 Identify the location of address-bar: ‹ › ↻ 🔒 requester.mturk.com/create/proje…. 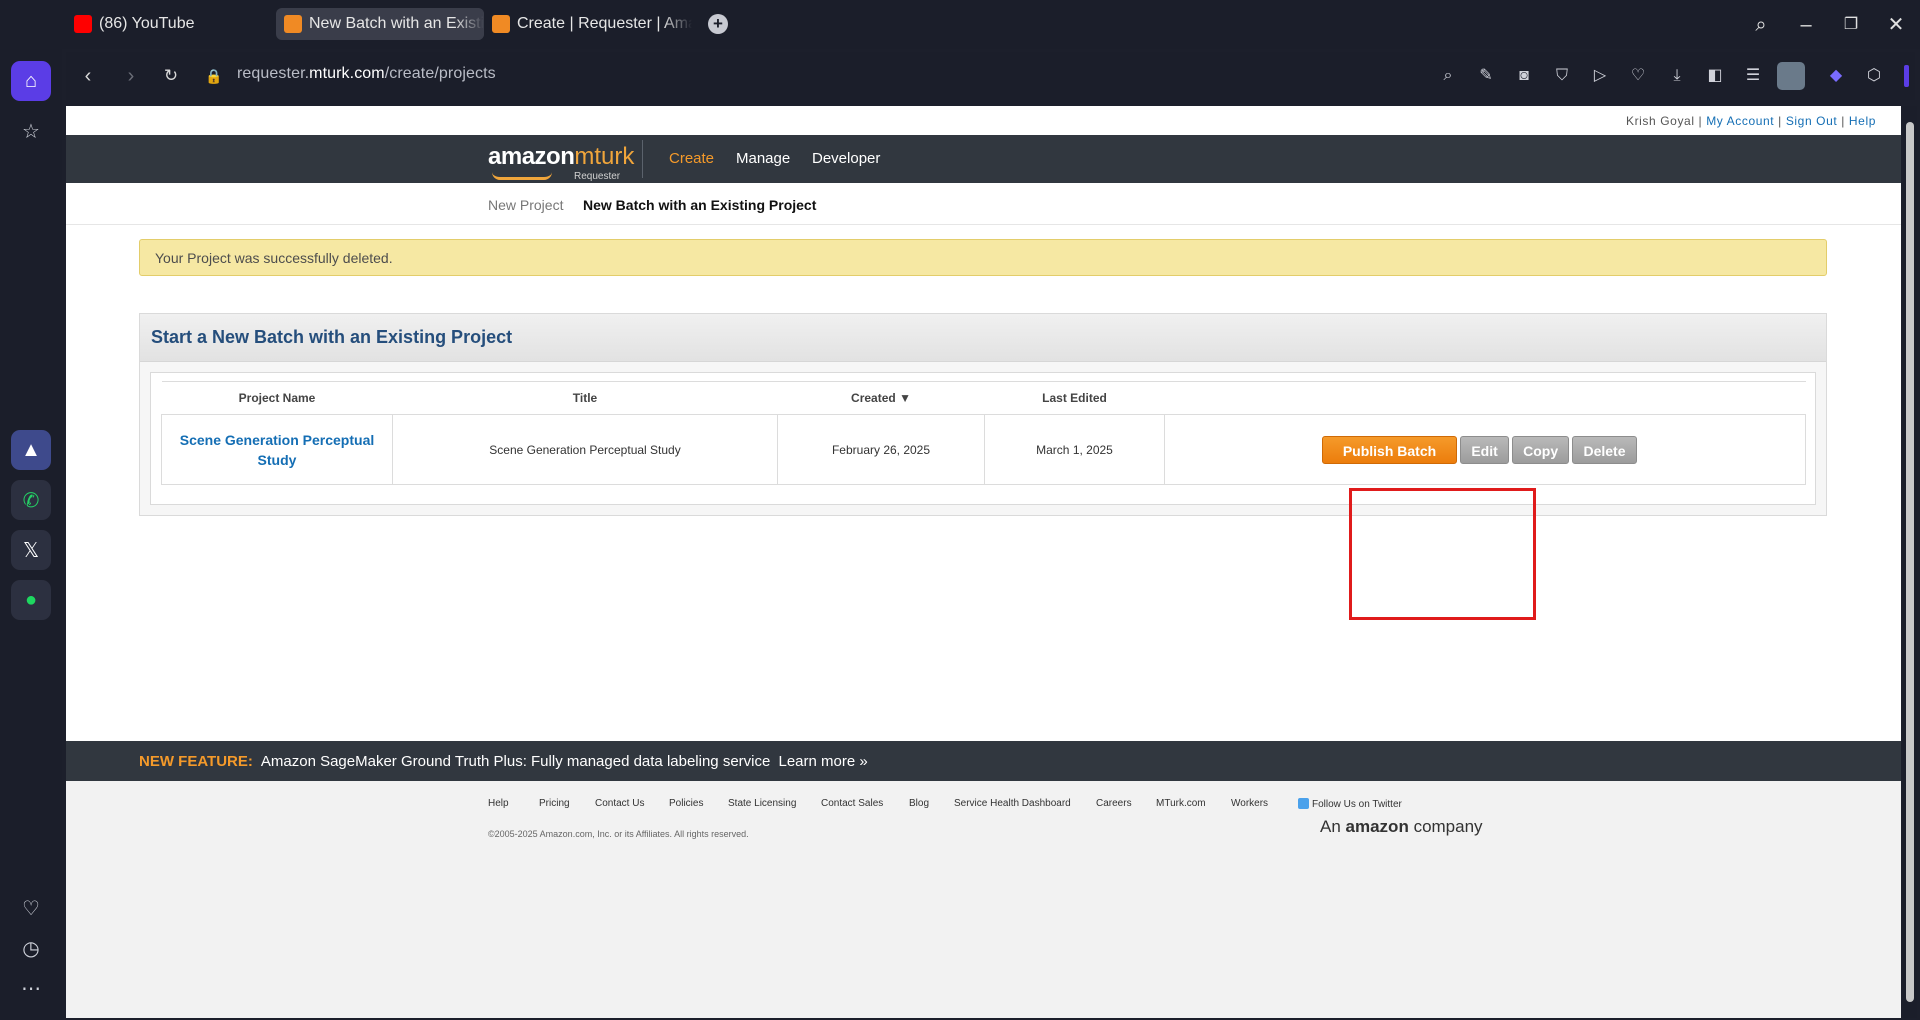
(990, 76).